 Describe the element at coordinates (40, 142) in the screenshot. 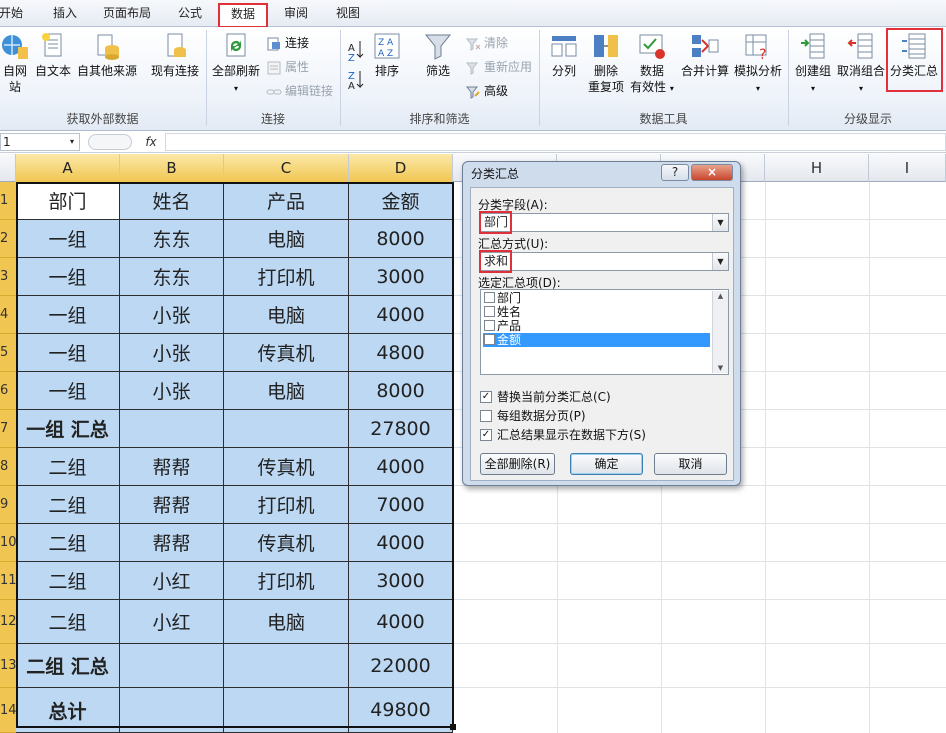

I see `name-box: 1` at that location.